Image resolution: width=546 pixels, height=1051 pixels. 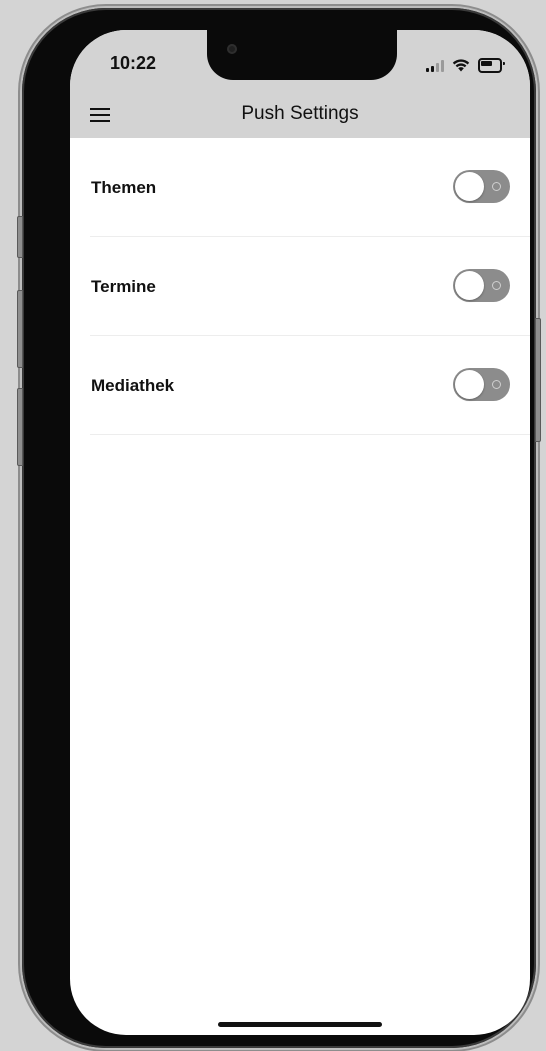 I want to click on wifi-icon, so click(x=461, y=65).